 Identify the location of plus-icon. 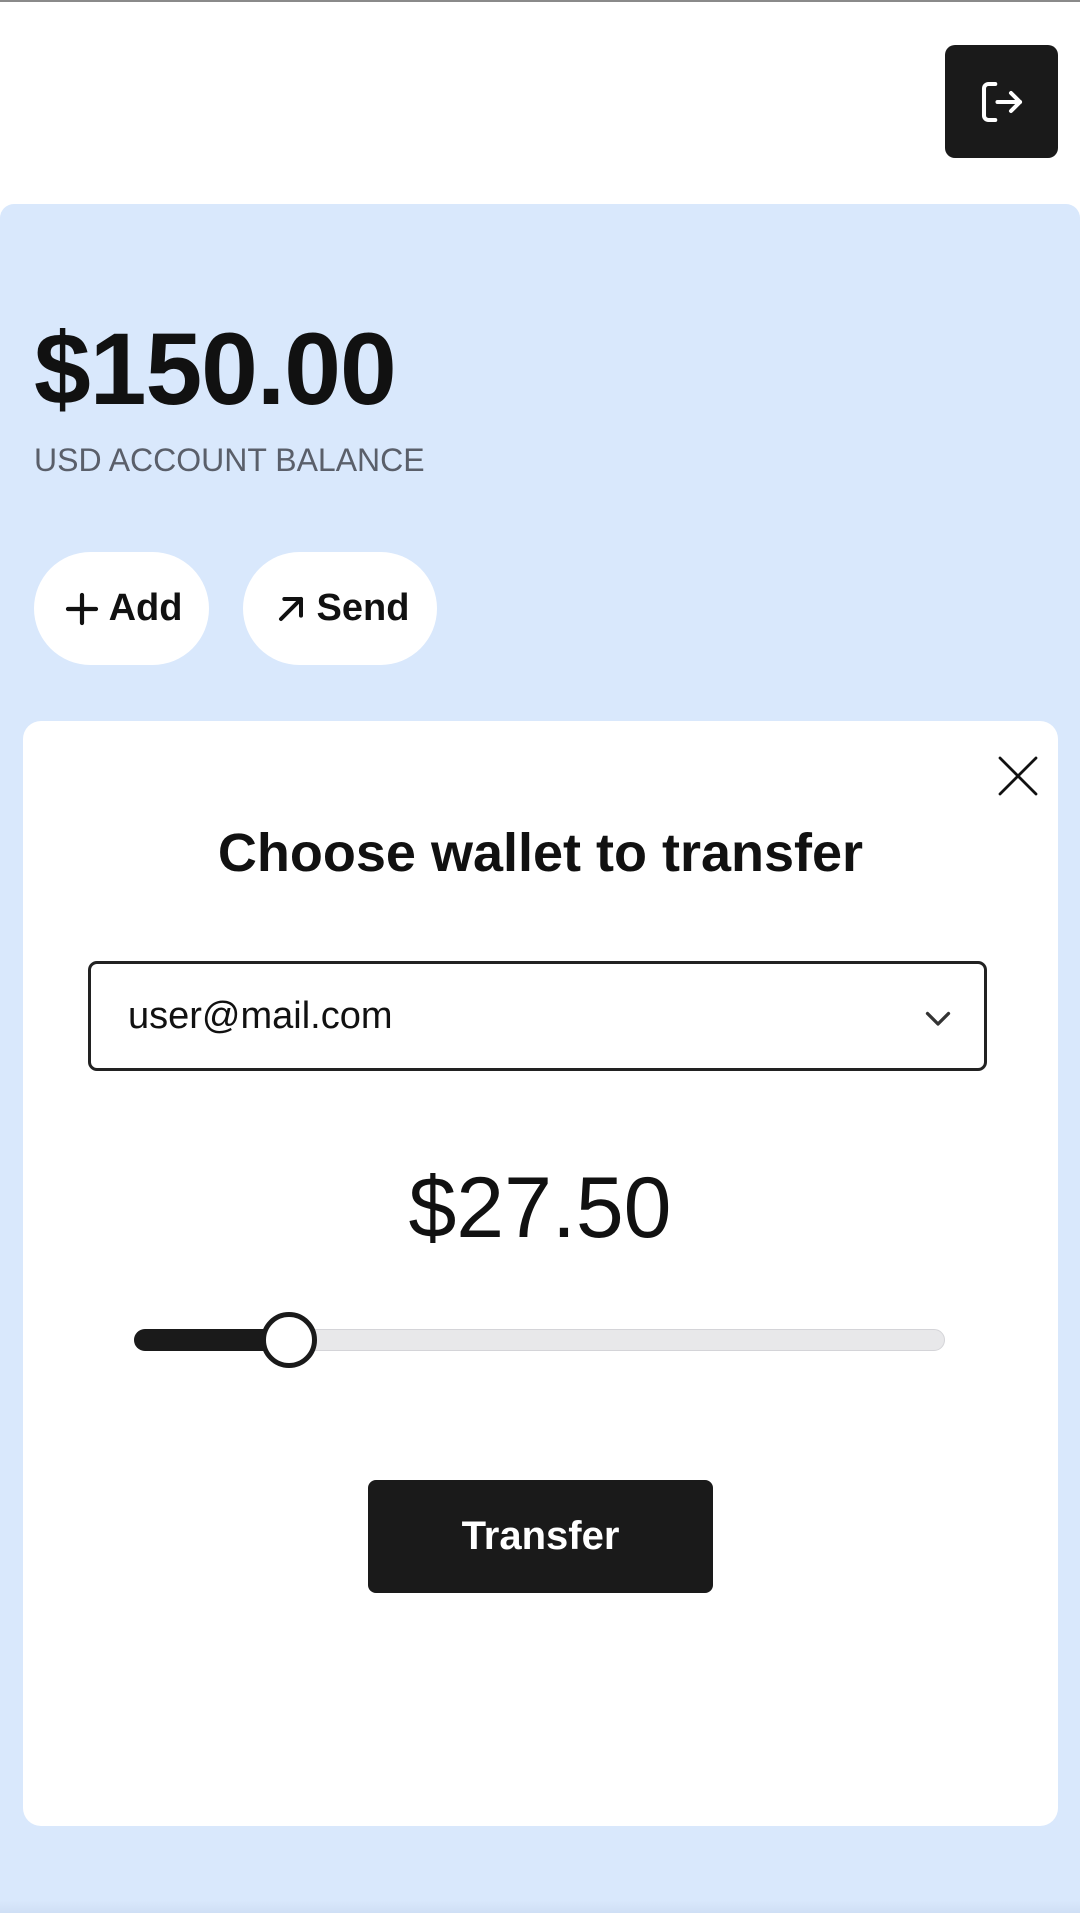
(81, 608).